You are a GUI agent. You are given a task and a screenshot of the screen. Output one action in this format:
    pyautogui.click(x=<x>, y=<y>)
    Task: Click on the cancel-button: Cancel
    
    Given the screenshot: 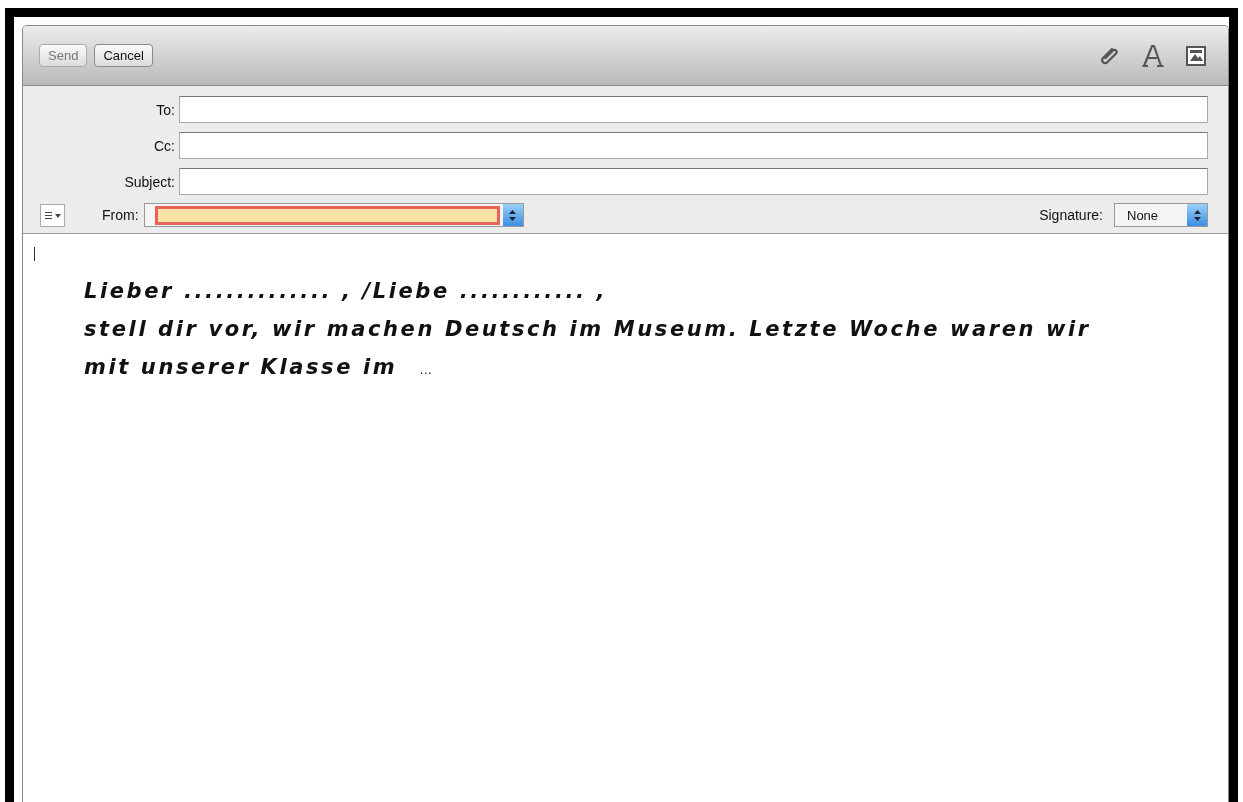 What is the action you would take?
    pyautogui.click(x=123, y=55)
    